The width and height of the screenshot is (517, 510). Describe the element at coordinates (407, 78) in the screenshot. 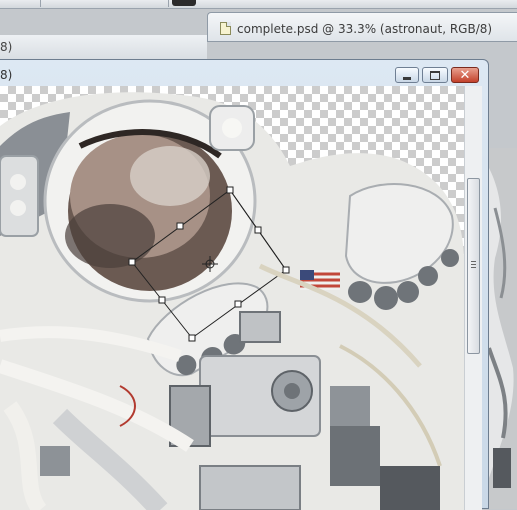

I see `minimize-icon` at that location.